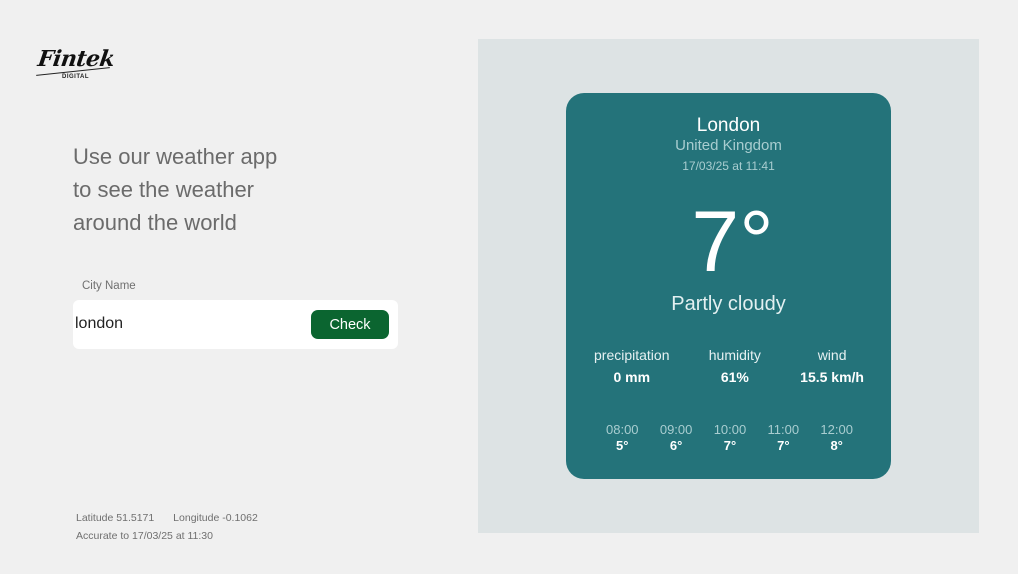 The image size is (1018, 574). What do you see at coordinates (632, 366) in the screenshot?
I see `stat-precipitation: precipitation 0 mm` at bounding box center [632, 366].